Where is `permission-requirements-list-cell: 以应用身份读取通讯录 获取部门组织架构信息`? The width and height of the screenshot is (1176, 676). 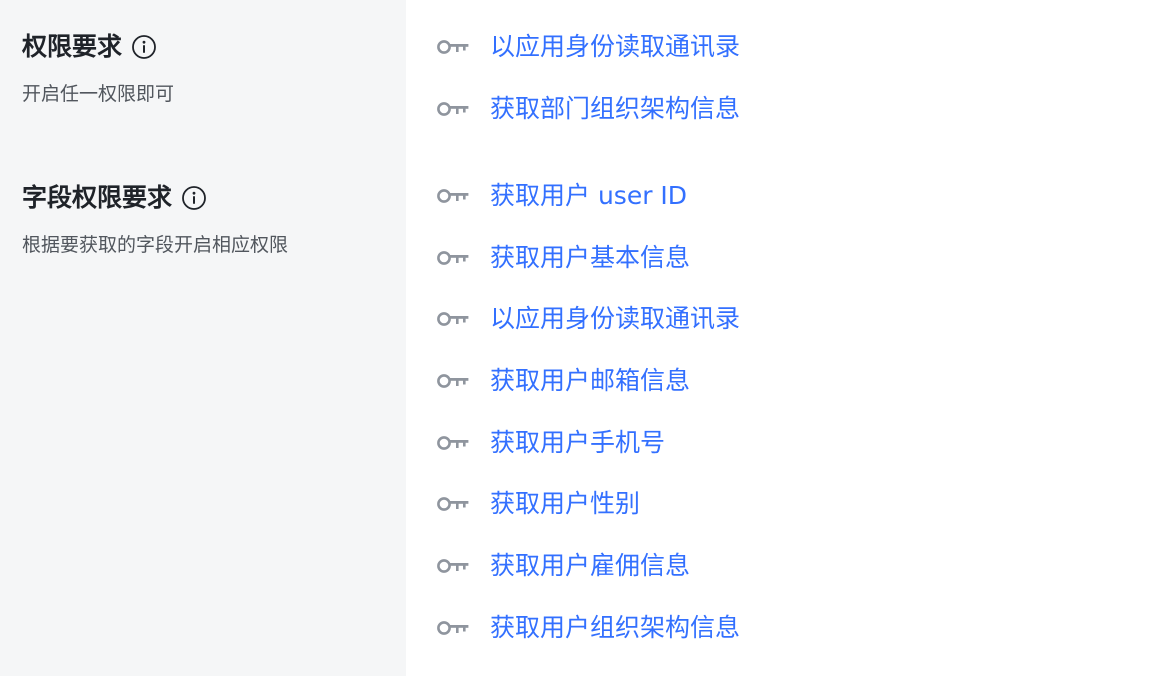
permission-requirements-list-cell: 以应用身份读取通讯录 获取部门组织架构信息 is located at coordinates (791, 76).